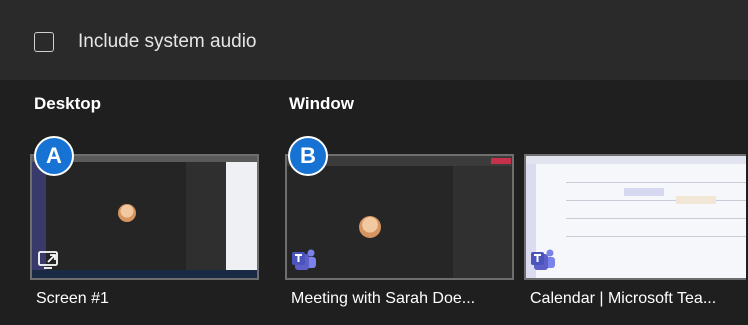 The width and height of the screenshot is (748, 325). I want to click on include-system-audio-checkbox, so click(44, 42).